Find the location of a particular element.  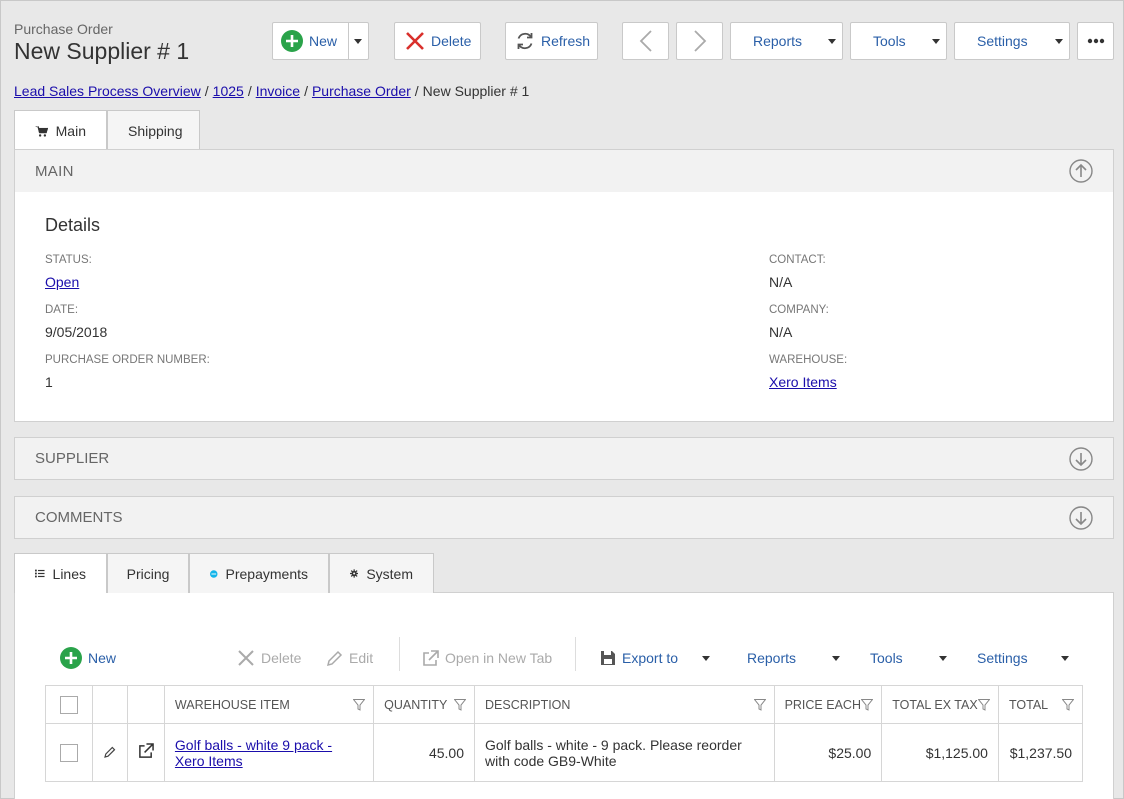

open-new-tab-button: Open in New Tab is located at coordinates (487, 658).